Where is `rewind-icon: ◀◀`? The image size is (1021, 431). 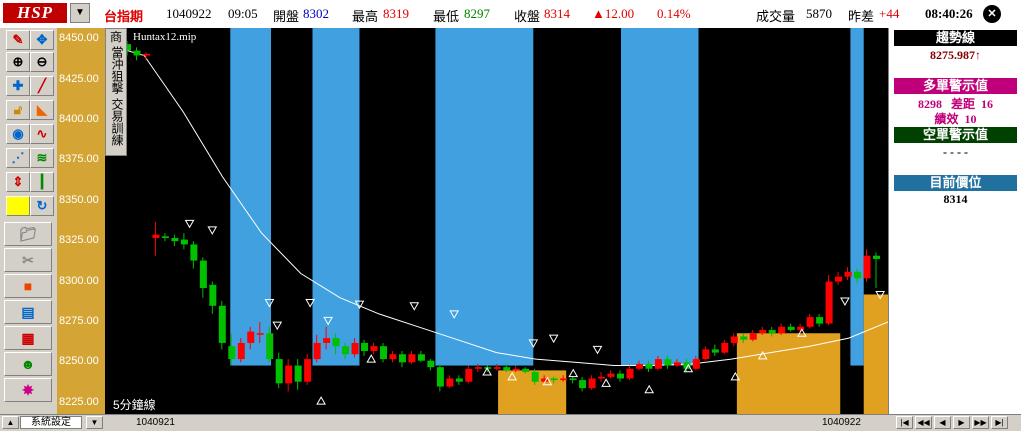 rewind-icon: ◀◀ is located at coordinates (923, 422).